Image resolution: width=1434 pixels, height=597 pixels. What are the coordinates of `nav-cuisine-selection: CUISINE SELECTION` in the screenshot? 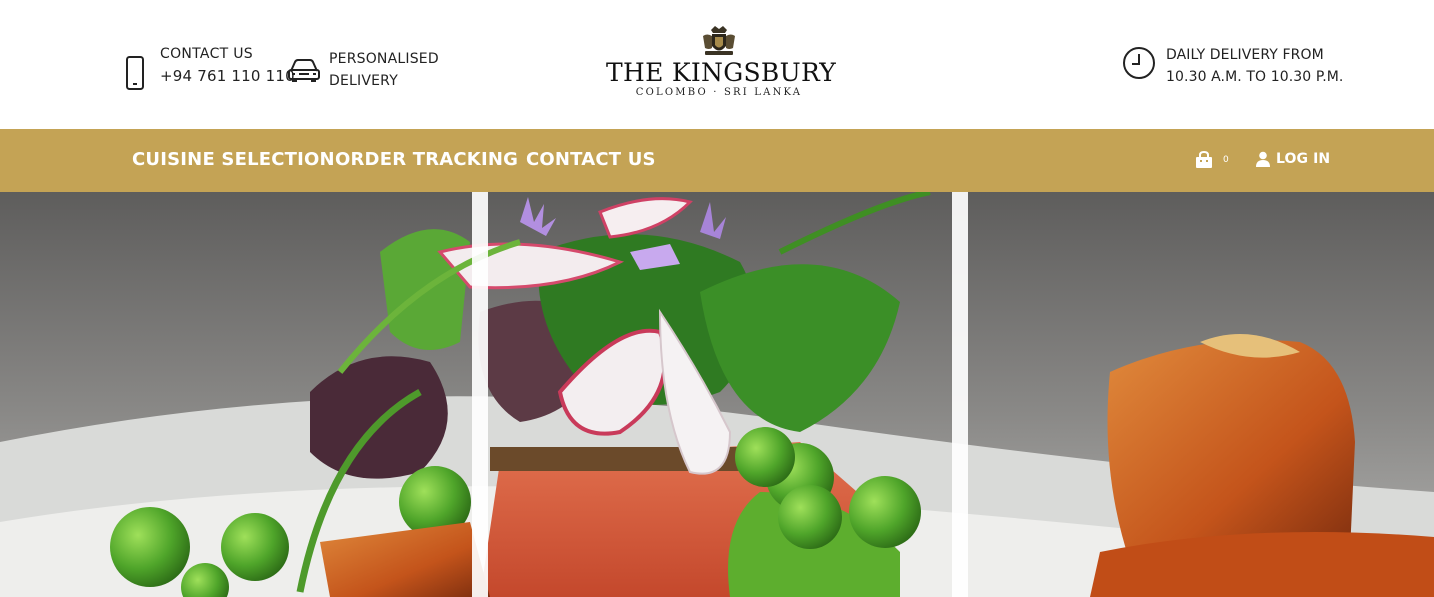 It's located at (233, 159).